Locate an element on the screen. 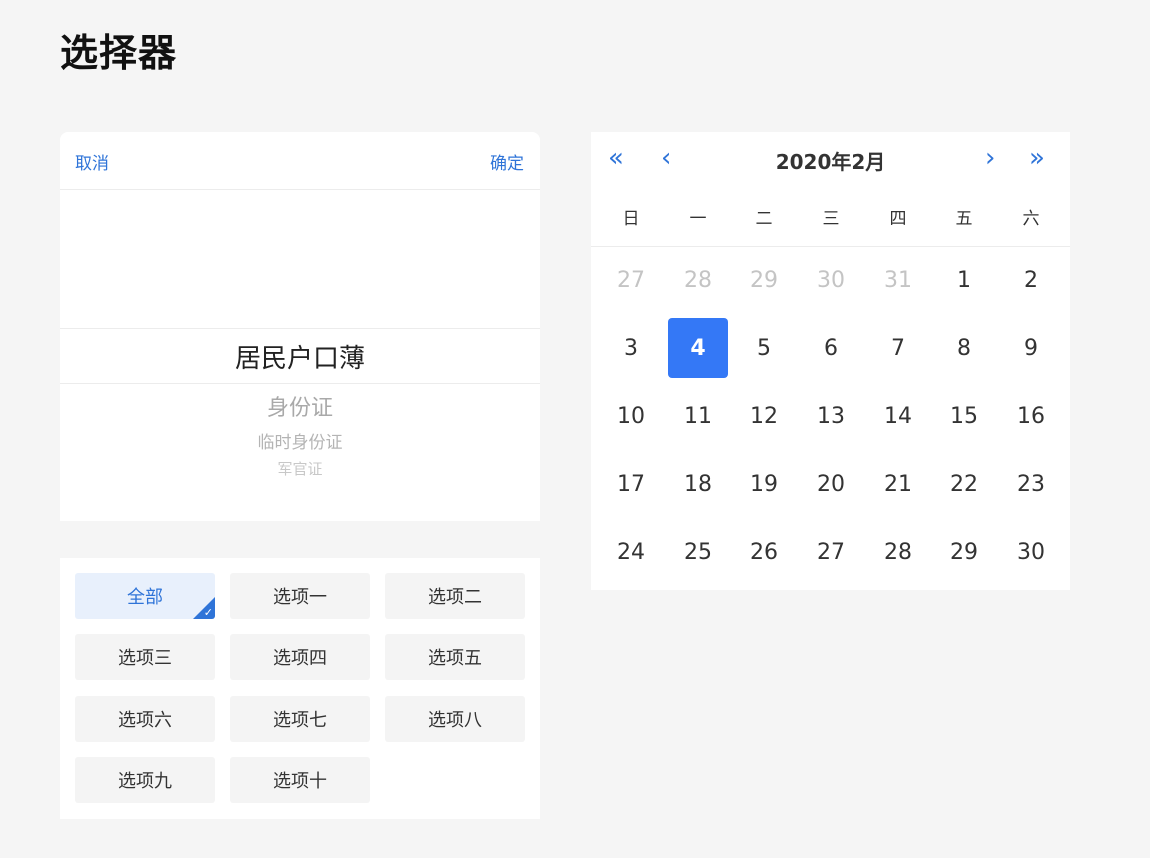 The image size is (1150, 858). calendar-day: 31 is located at coordinates (898, 280).